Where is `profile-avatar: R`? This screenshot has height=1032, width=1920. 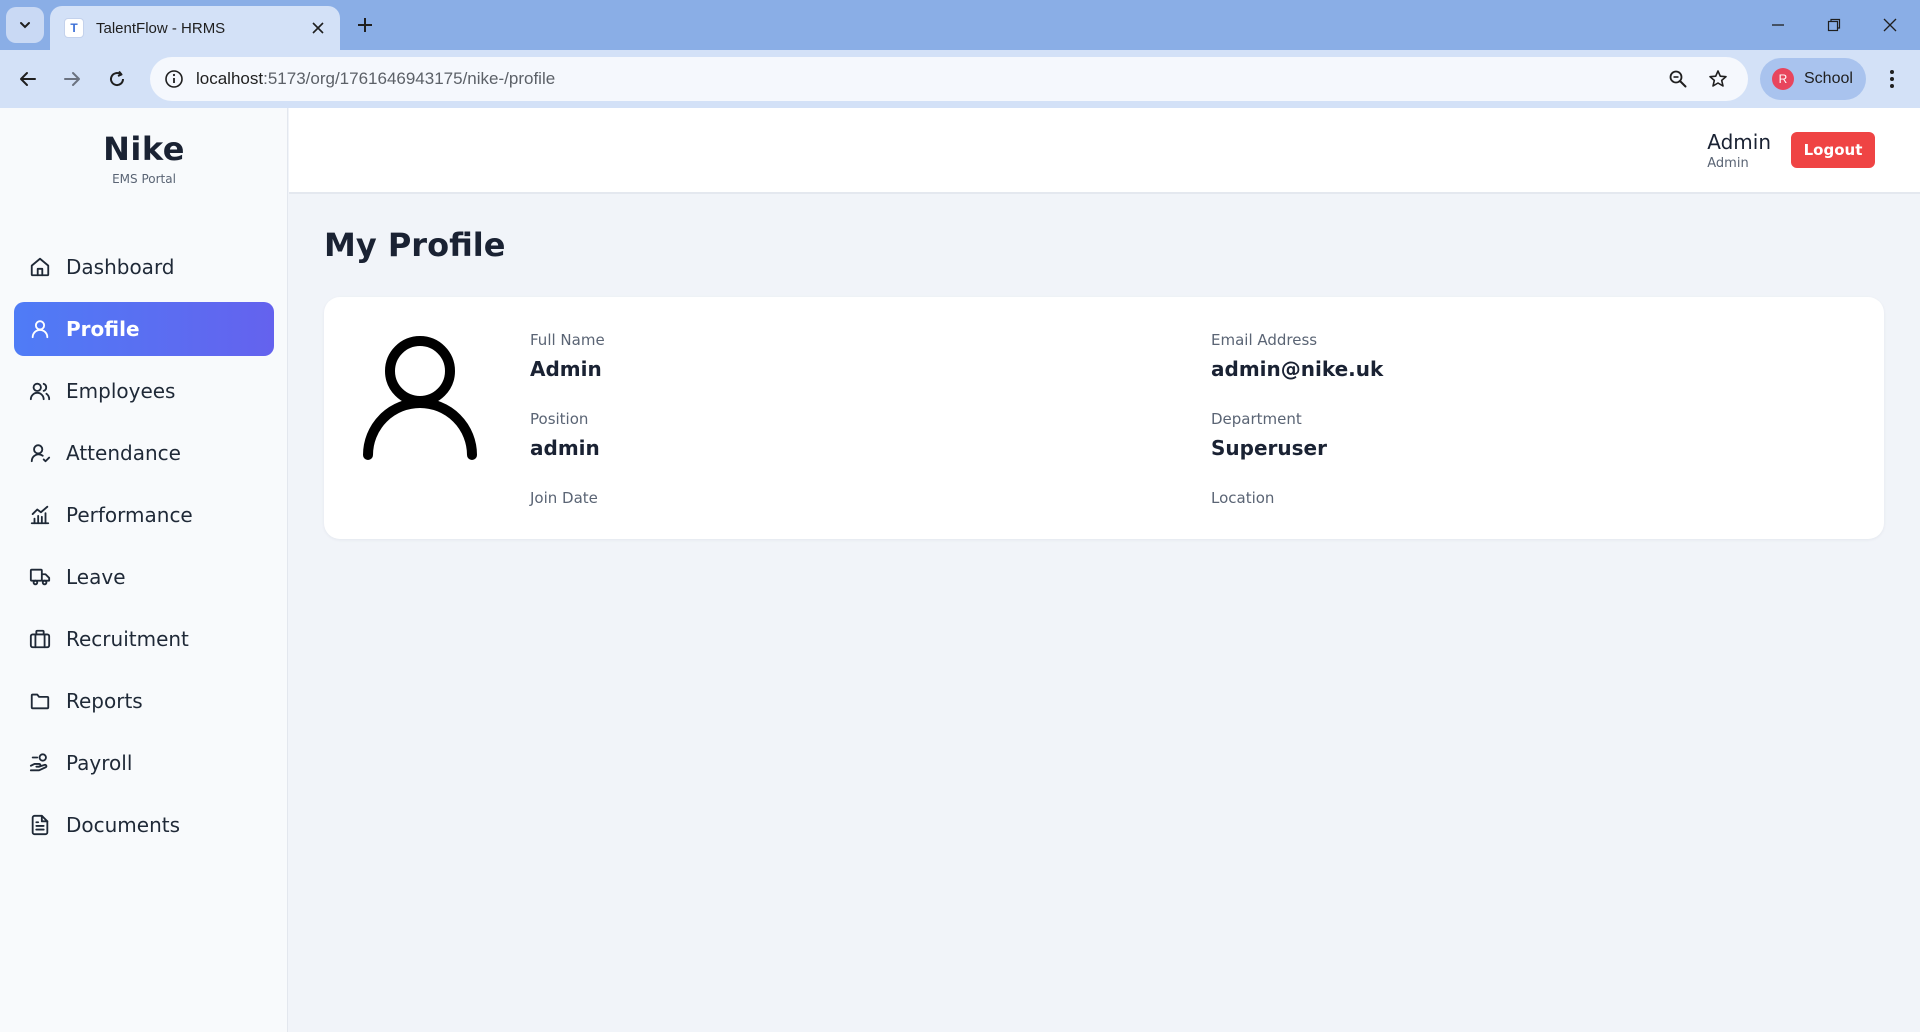
profile-avatar: R is located at coordinates (1783, 79).